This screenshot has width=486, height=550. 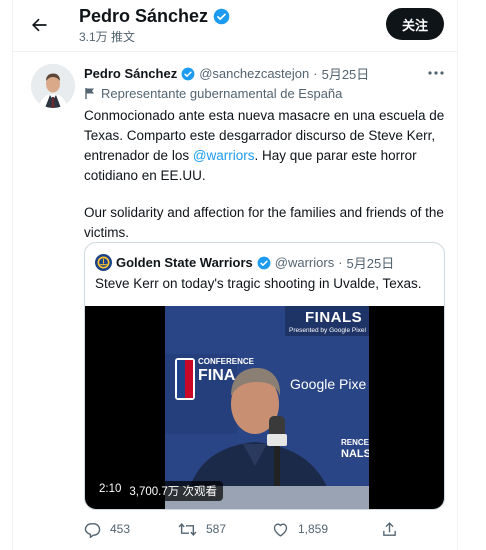 I want to click on quoted-tweet-header: Golden State Warriors @warriors · 5月25日, so click(x=244, y=262).